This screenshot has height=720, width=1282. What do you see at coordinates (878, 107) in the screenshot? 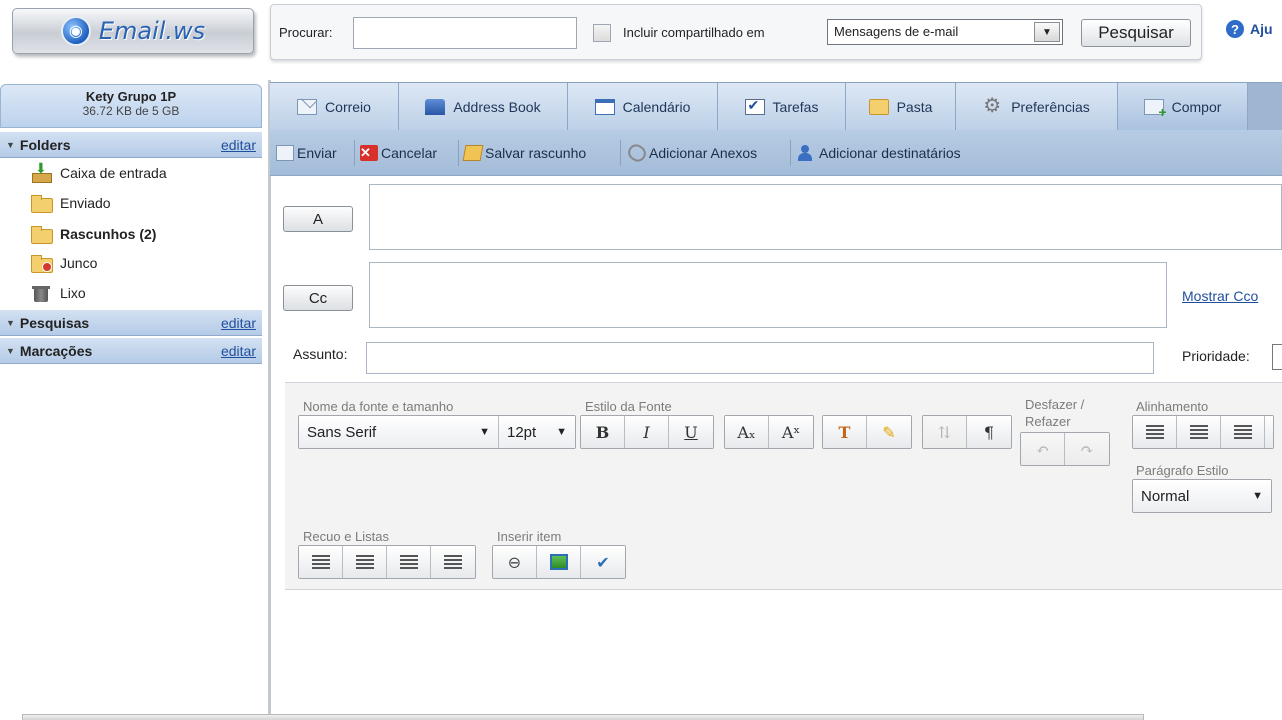
I see `folder-icon` at bounding box center [878, 107].